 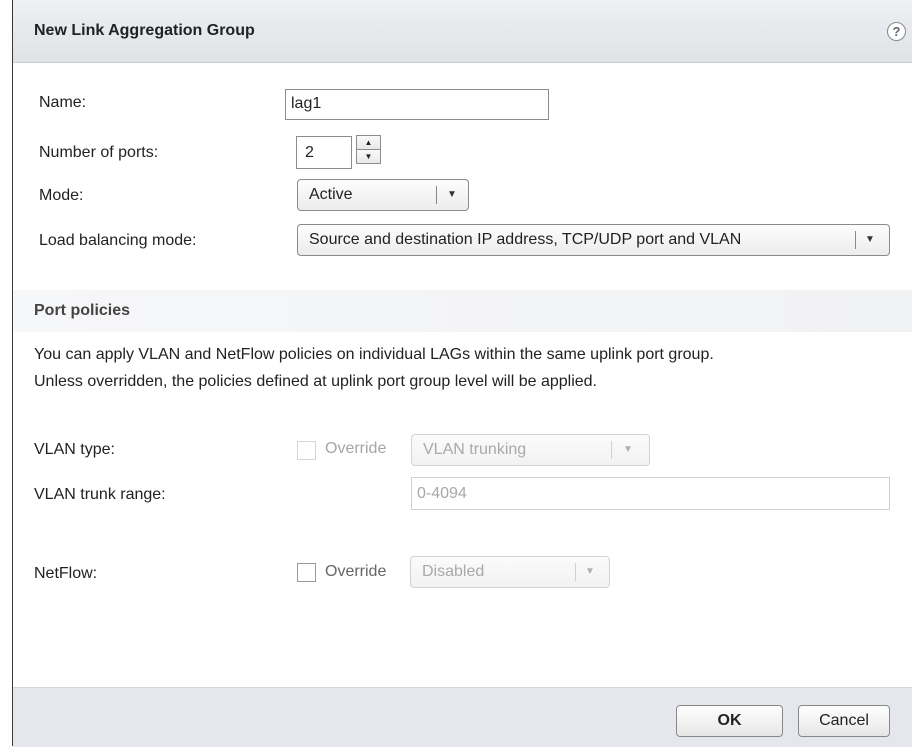 I want to click on name-input: lag1, so click(x=417, y=104).